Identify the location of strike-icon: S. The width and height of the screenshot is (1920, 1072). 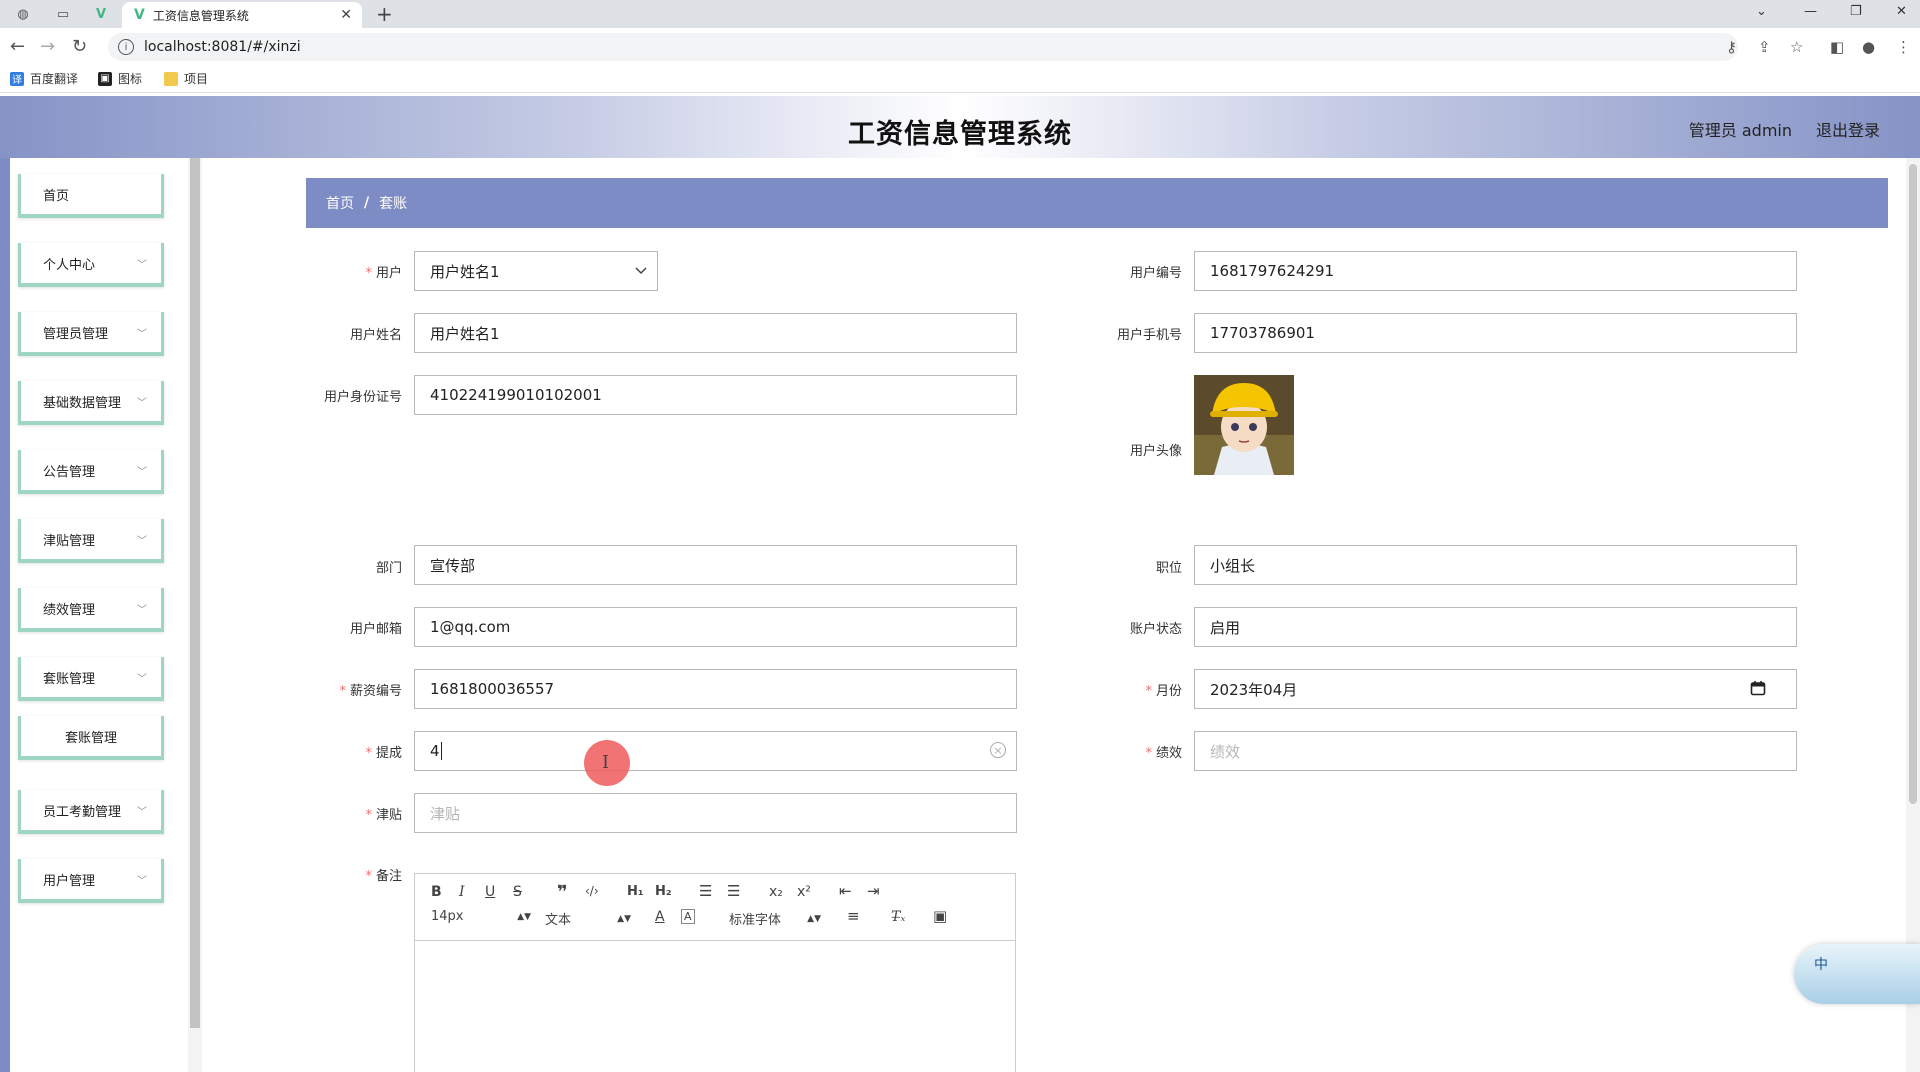
(517, 892).